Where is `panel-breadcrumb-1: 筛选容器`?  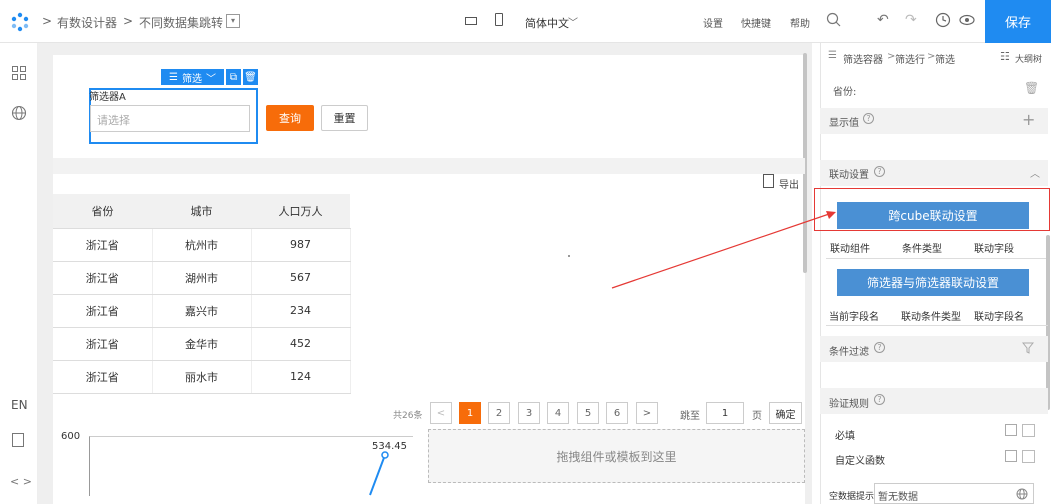 panel-breadcrumb-1: 筛选容器 is located at coordinates (863, 58).